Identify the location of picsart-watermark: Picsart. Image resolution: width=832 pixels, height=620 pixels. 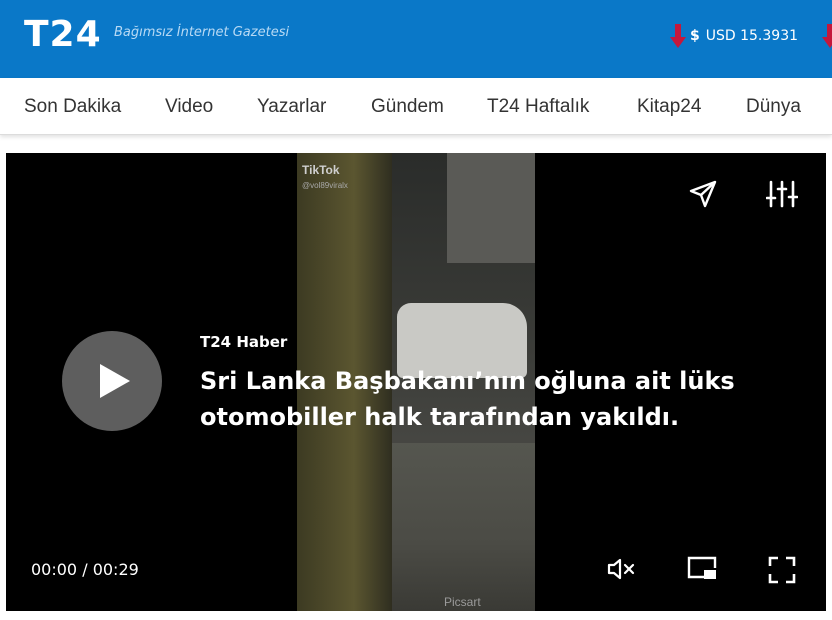
(462, 602).